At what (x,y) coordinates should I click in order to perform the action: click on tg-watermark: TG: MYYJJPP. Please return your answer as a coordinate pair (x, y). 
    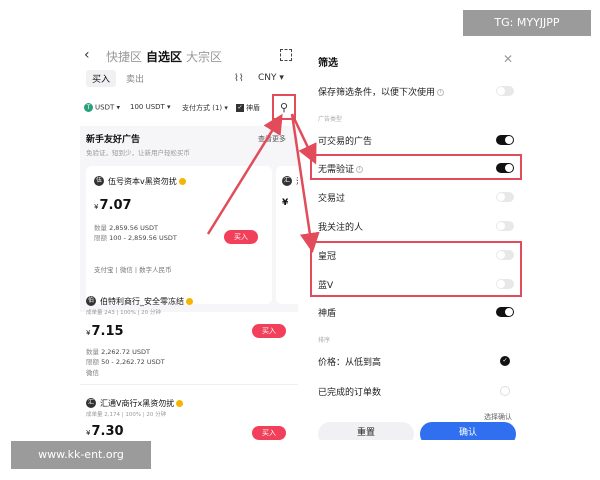
    Looking at the image, I should click on (527, 23).